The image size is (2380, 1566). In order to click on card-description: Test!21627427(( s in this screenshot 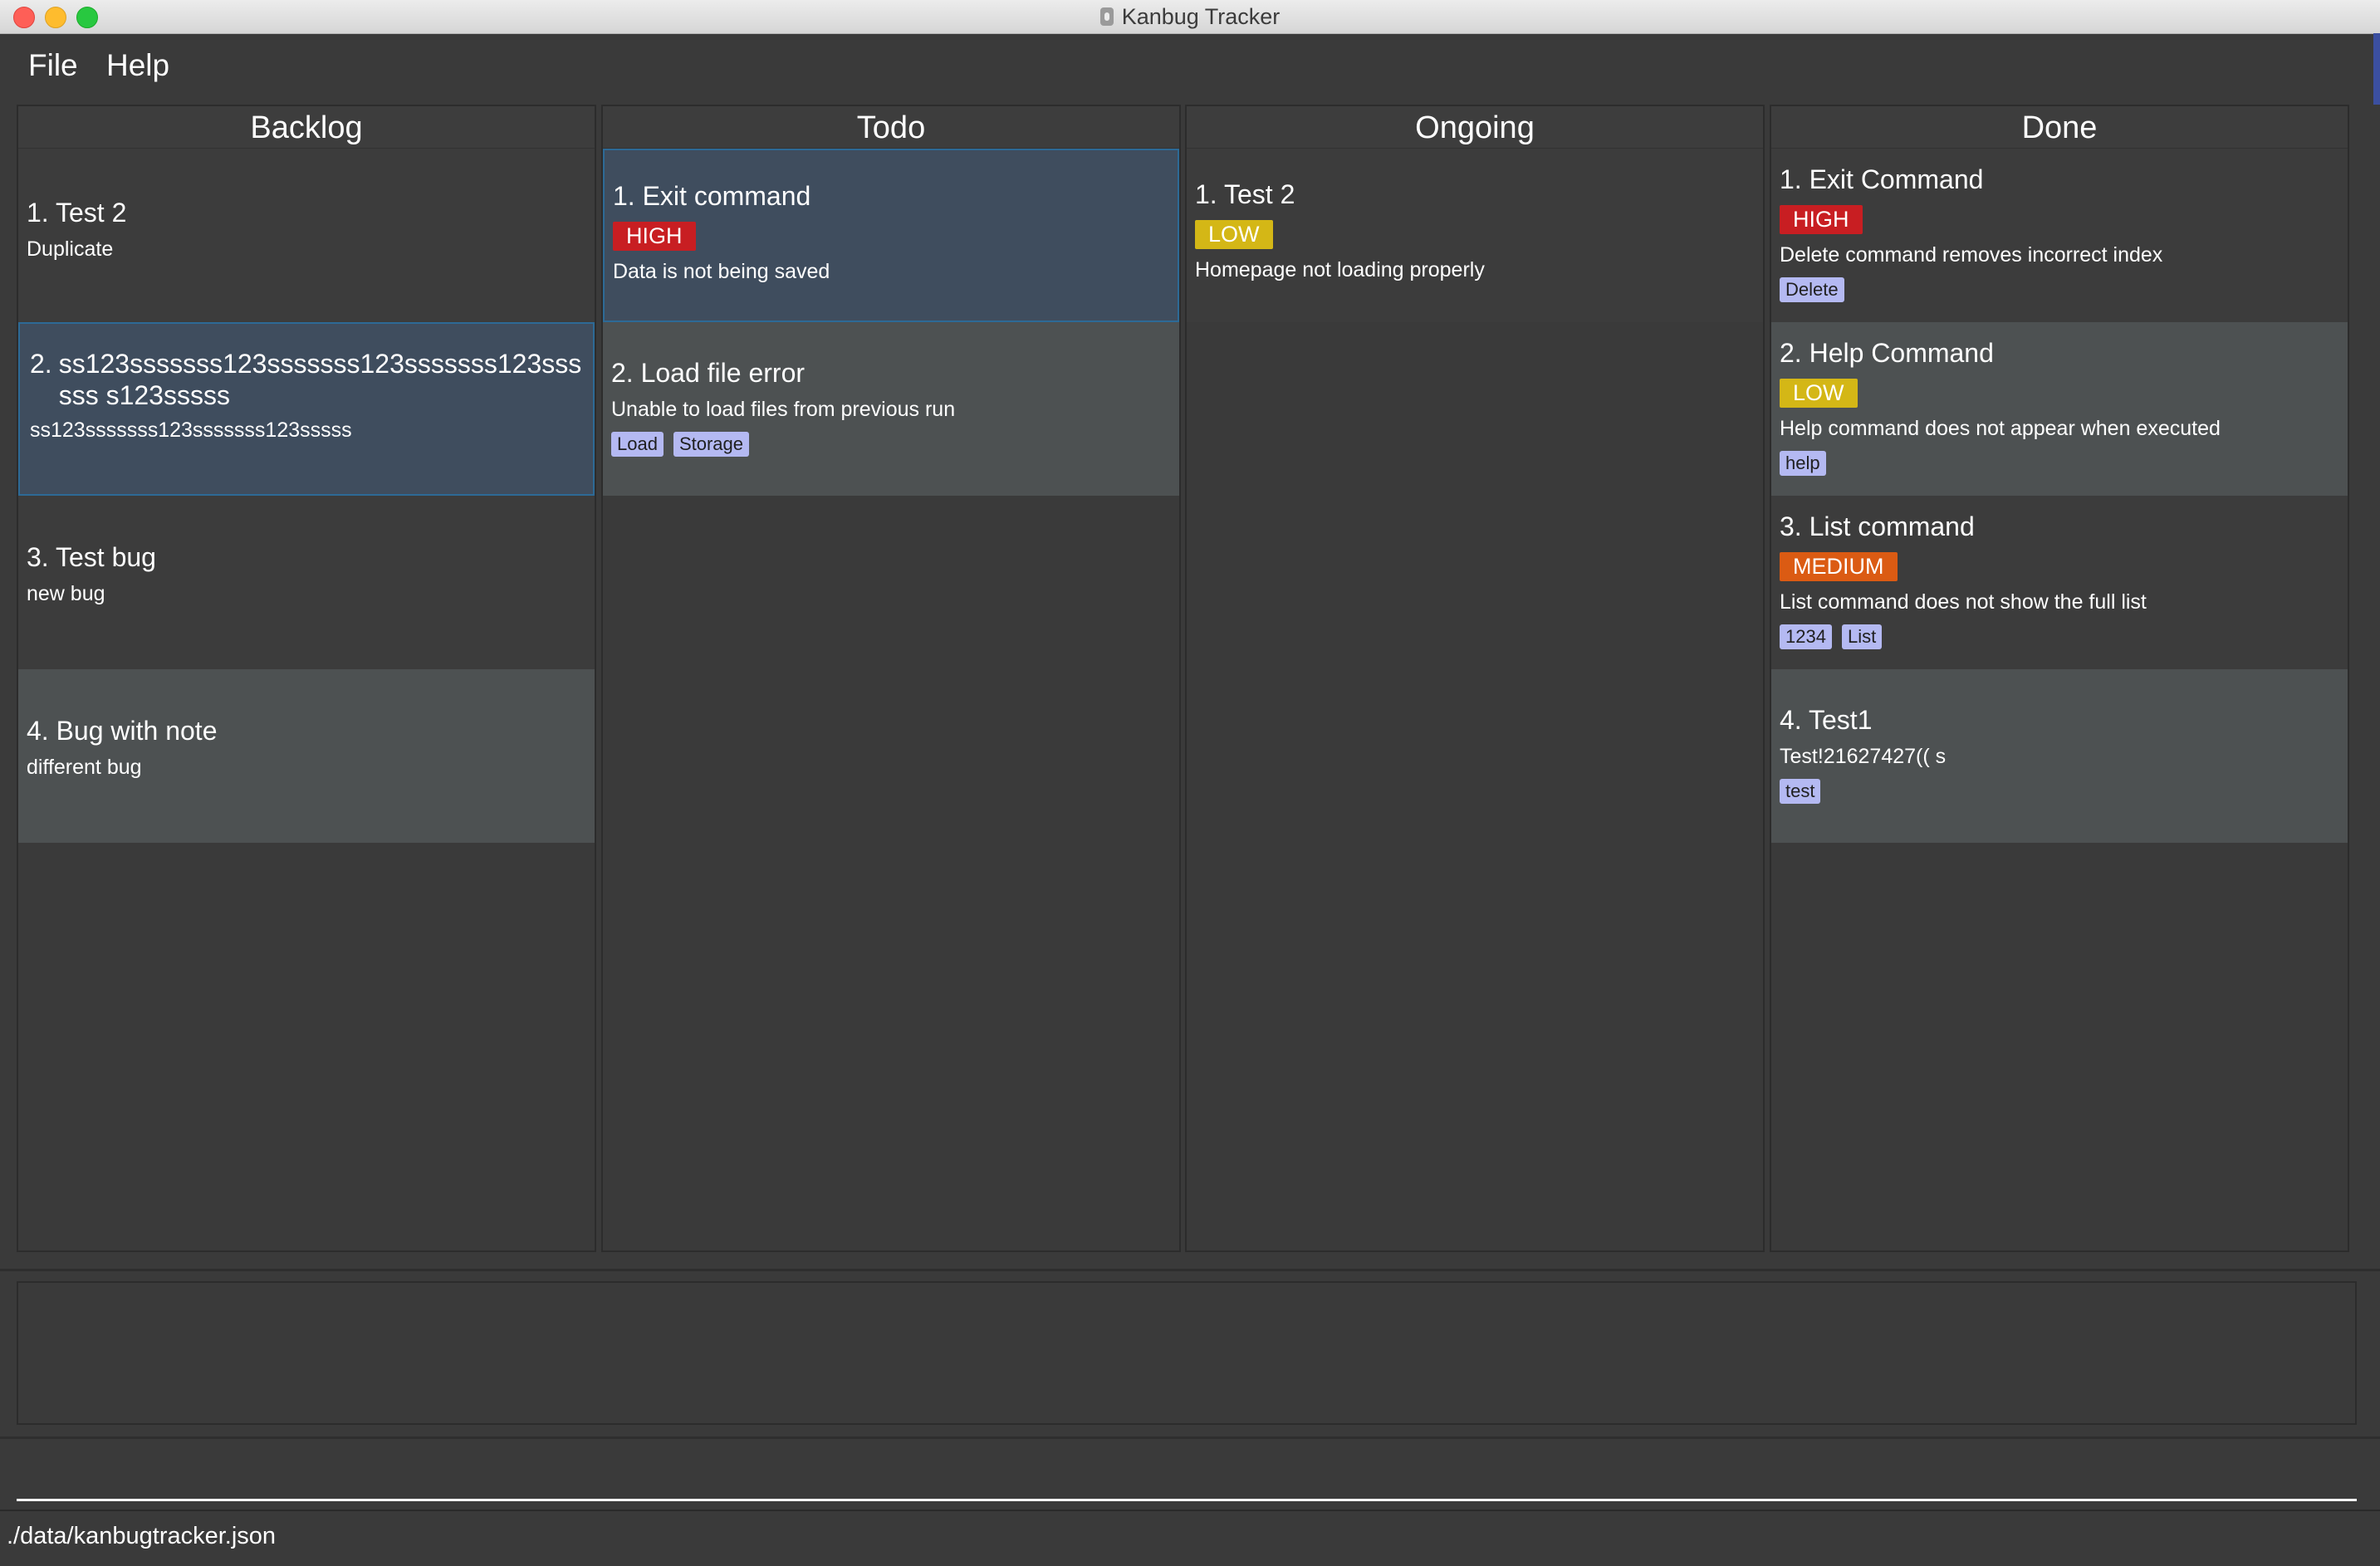, I will do `click(1863, 757)`.